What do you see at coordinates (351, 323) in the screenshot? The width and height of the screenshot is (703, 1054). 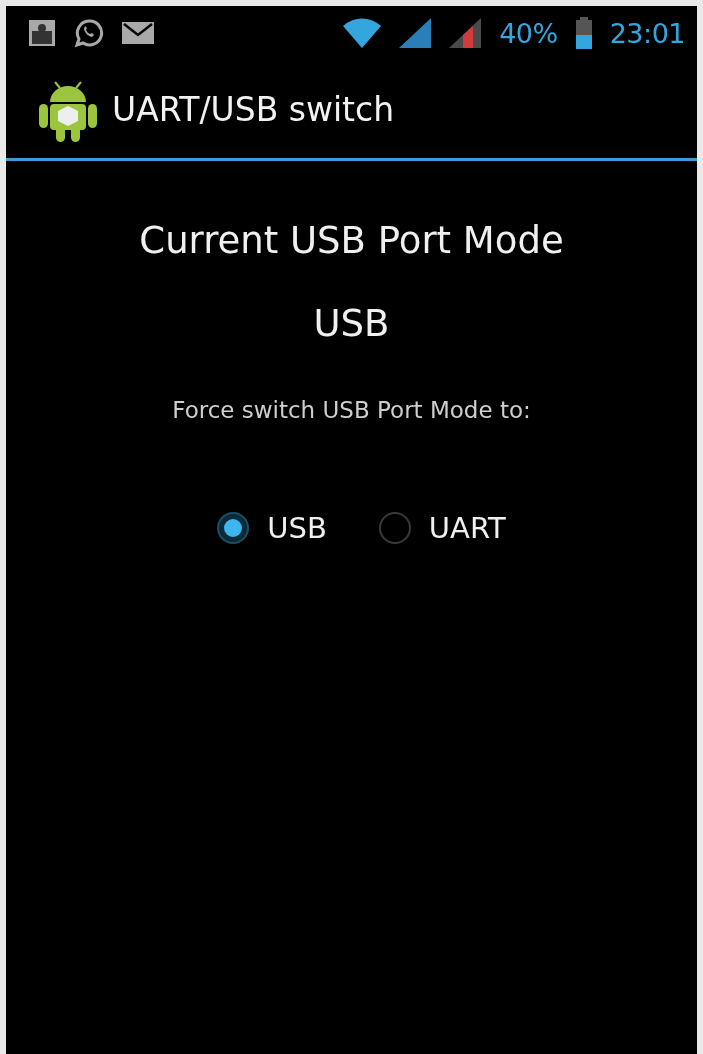 I see `current-mode: USB` at bounding box center [351, 323].